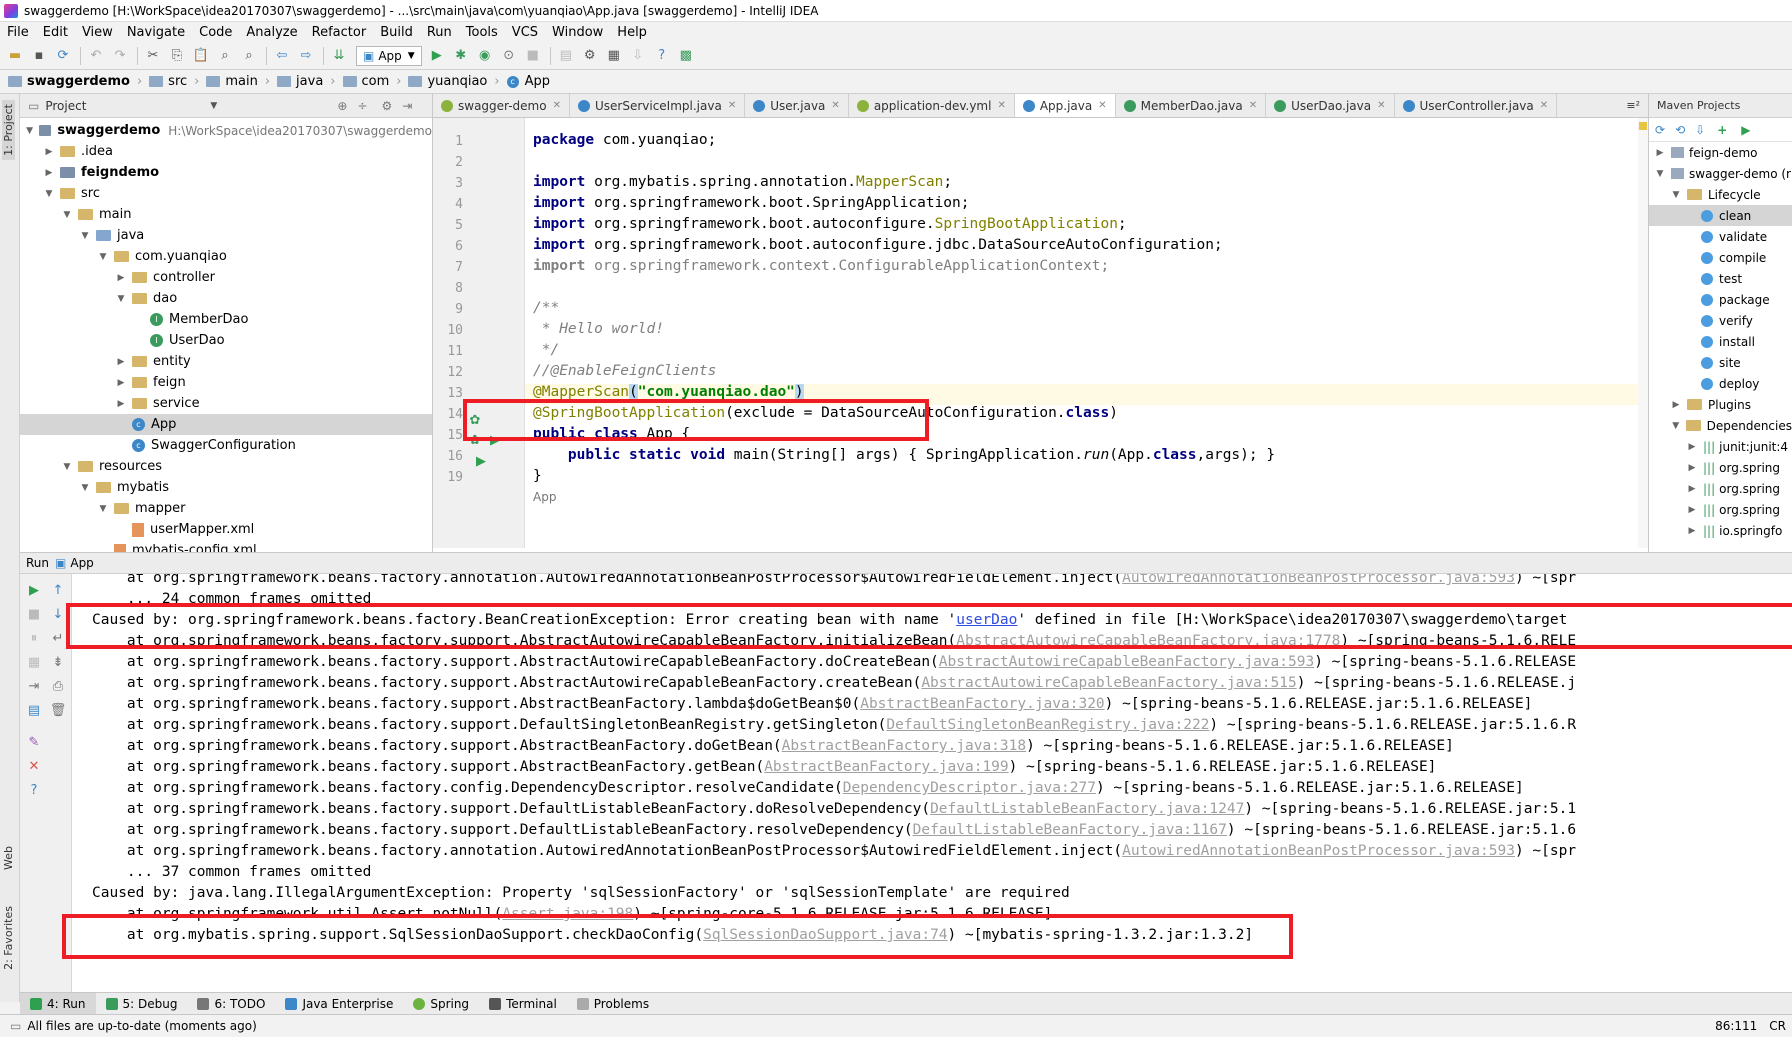  Describe the element at coordinates (339, 56) in the screenshot. I see `build-icon: ⇊` at that location.